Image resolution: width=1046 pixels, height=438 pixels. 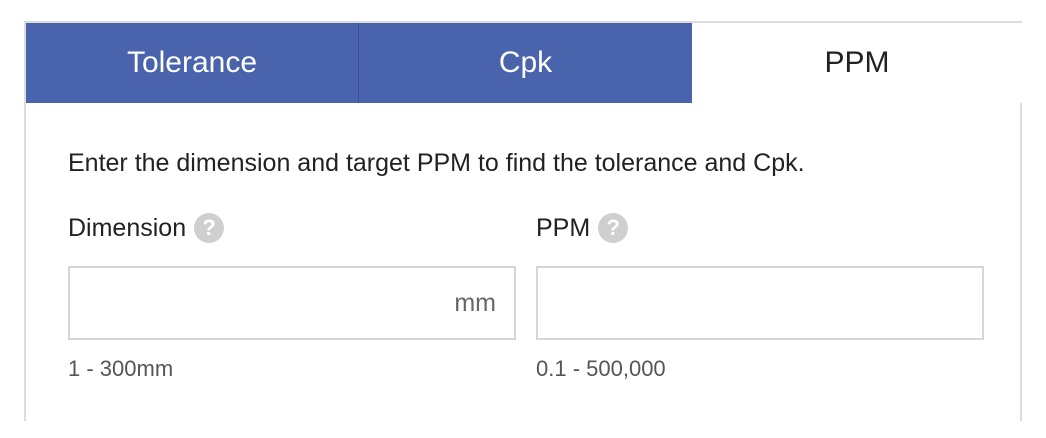 I want to click on ppm-input, so click(x=751, y=303).